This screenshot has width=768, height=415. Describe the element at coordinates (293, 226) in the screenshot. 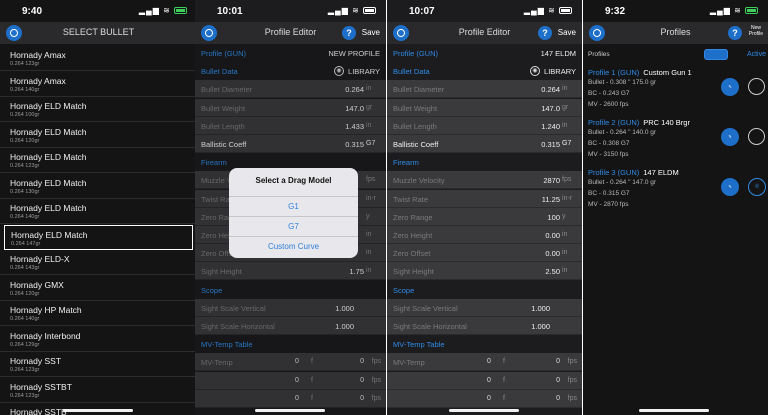

I see `option-g7: G7` at that location.